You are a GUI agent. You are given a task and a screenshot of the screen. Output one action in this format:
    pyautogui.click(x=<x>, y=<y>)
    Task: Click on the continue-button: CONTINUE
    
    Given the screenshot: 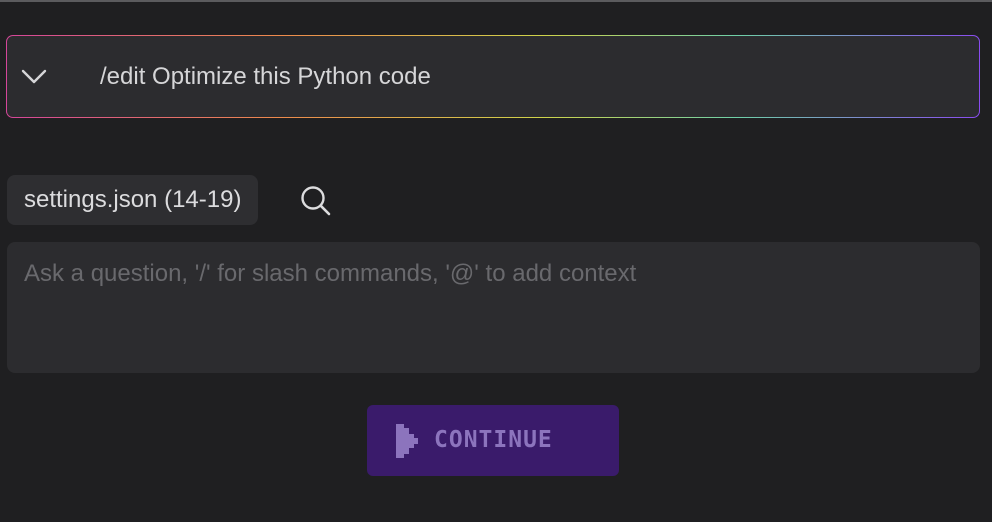 What is the action you would take?
    pyautogui.click(x=493, y=440)
    